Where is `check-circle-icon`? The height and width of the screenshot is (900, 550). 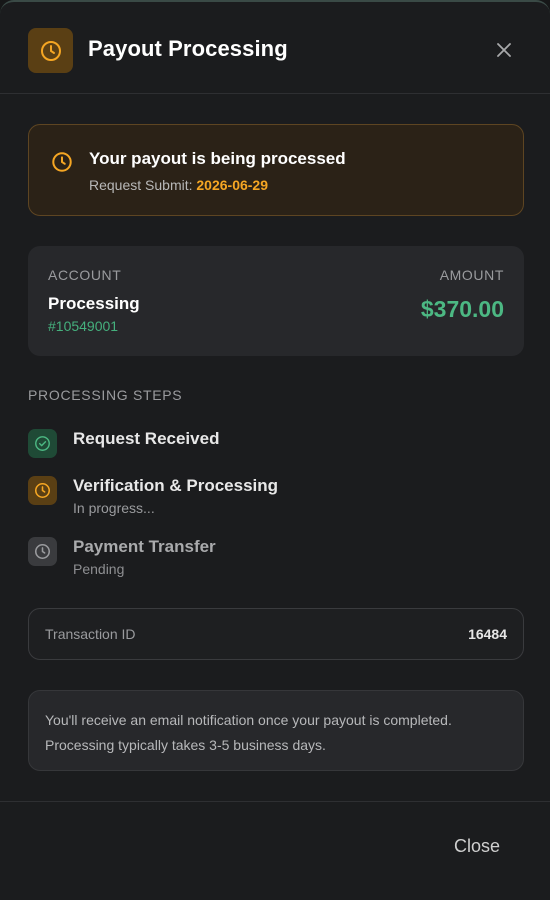
check-circle-icon is located at coordinates (42, 443).